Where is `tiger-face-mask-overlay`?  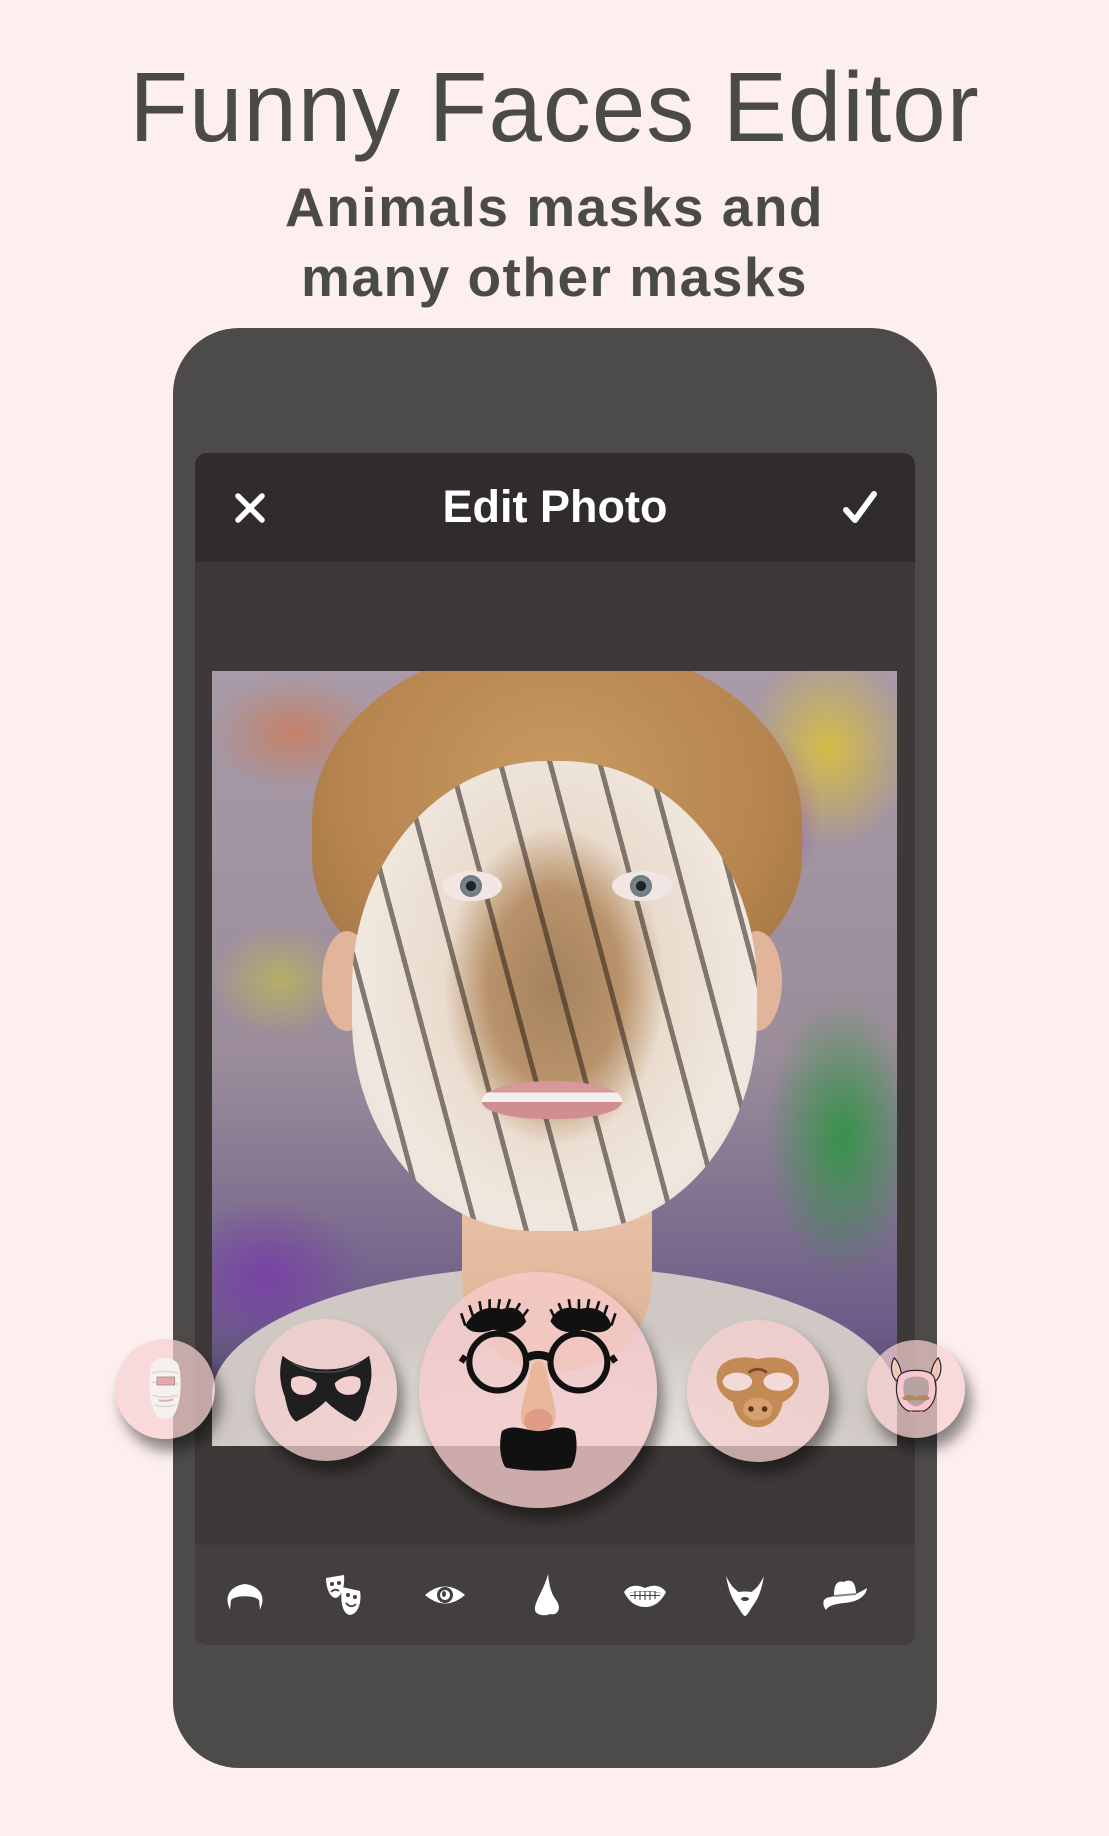 tiger-face-mask-overlay is located at coordinates (554, 996).